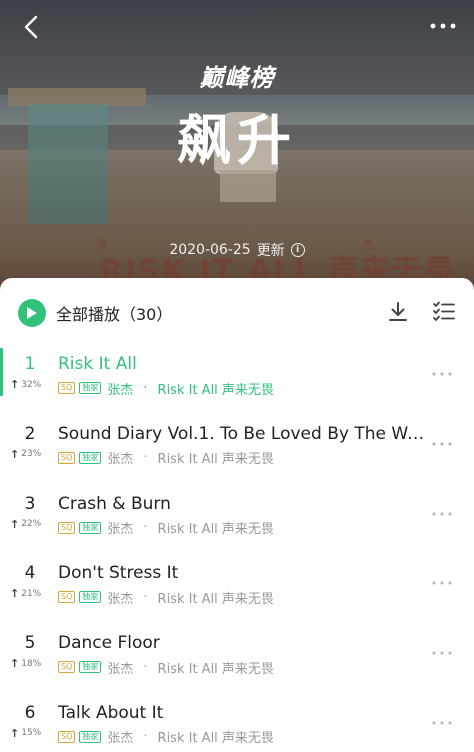 The height and width of the screenshot is (752, 474). I want to click on update-info: 2020-06-25 更新 i, so click(237, 250).